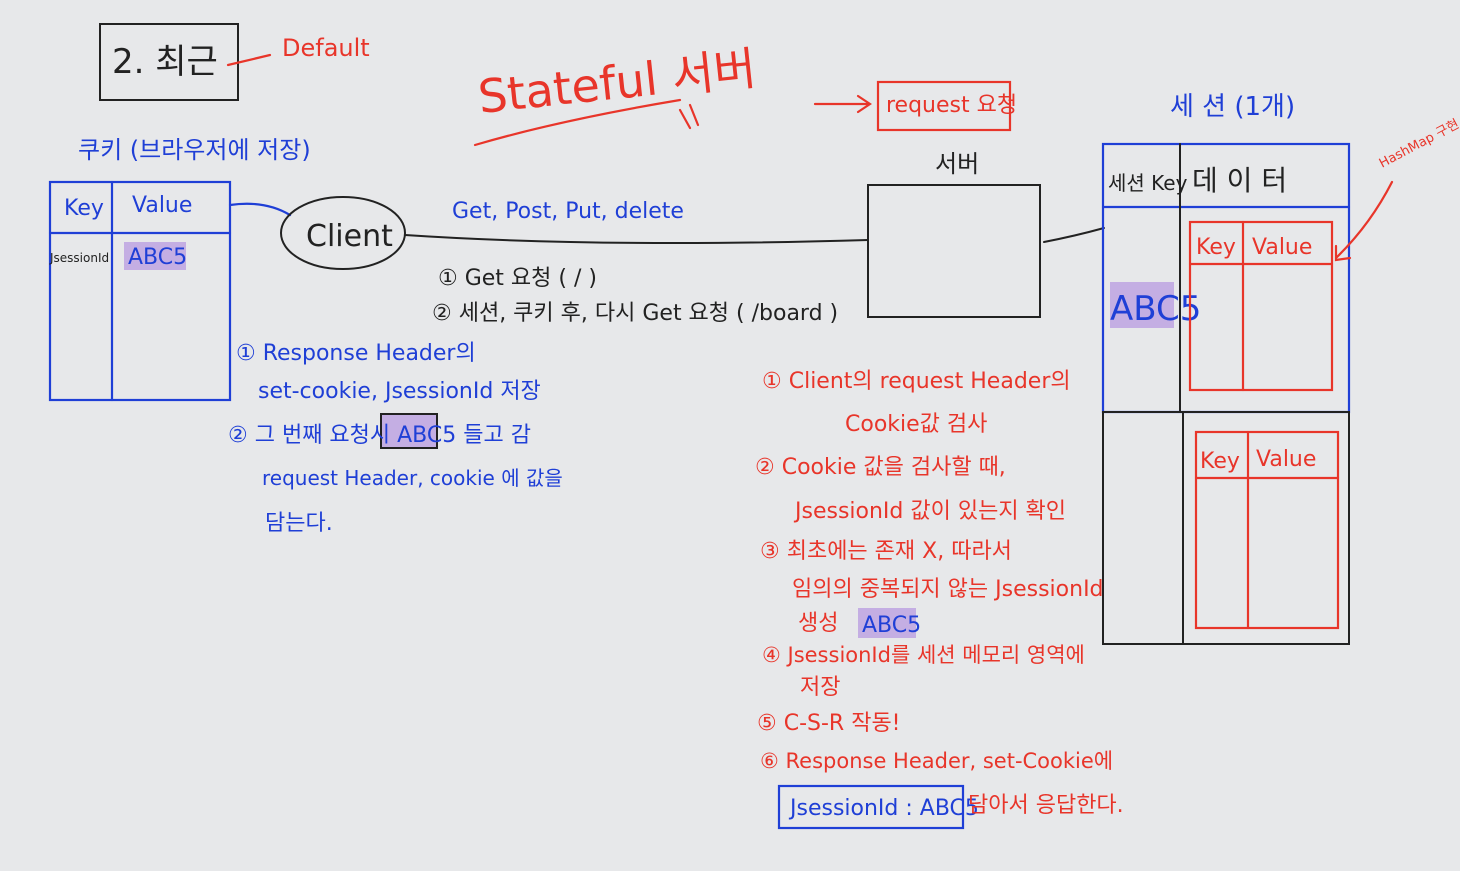 Image resolution: width=1460 pixels, height=871 pixels. What do you see at coordinates (891, 625) in the screenshot?
I see `generated-value: ABC5` at bounding box center [891, 625].